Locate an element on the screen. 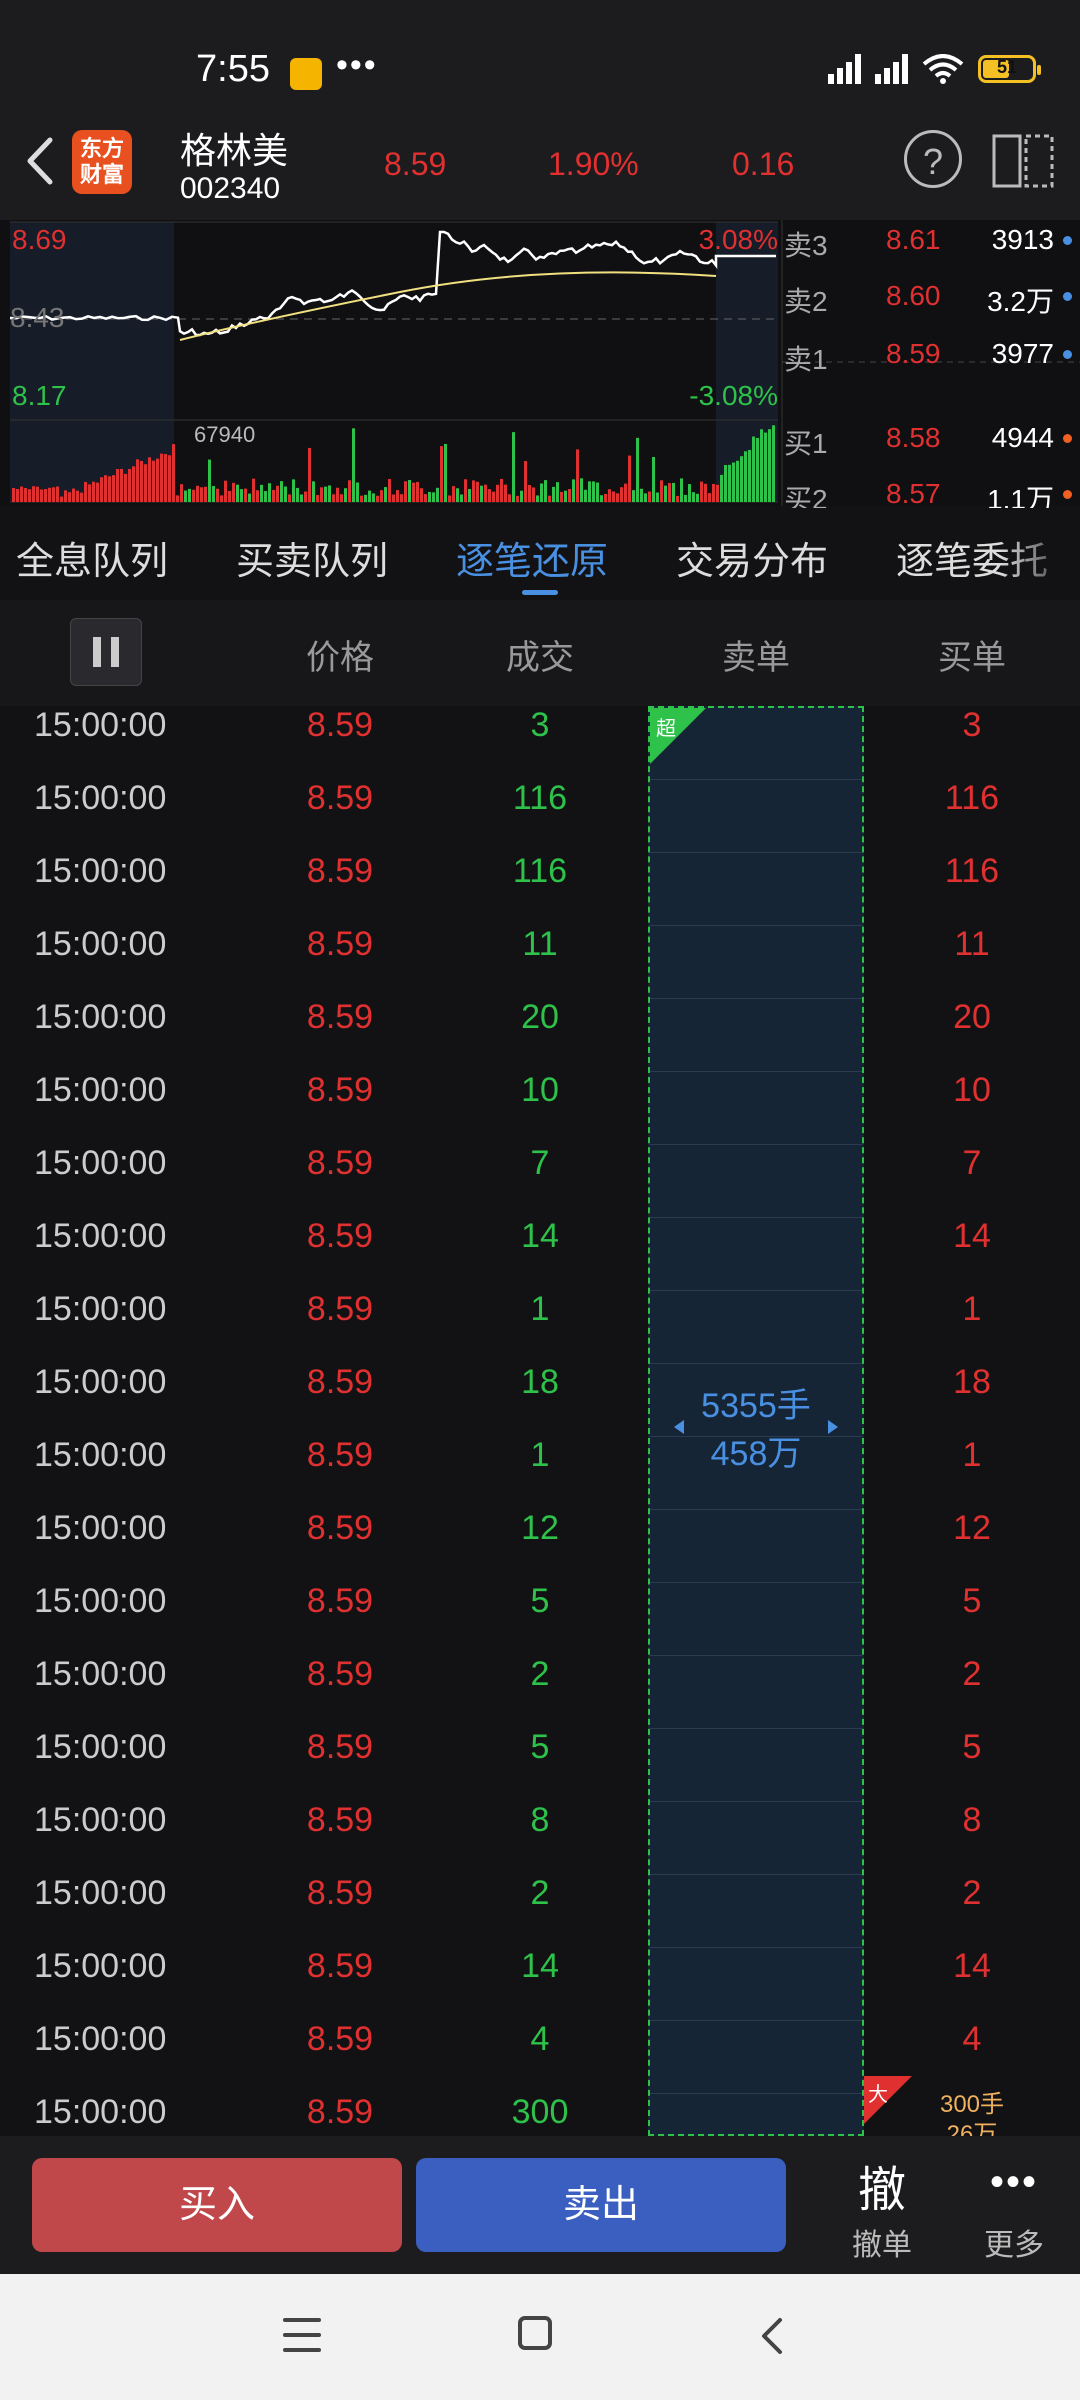 The image size is (1080, 2400). trade-volume: 20 is located at coordinates (540, 1017).